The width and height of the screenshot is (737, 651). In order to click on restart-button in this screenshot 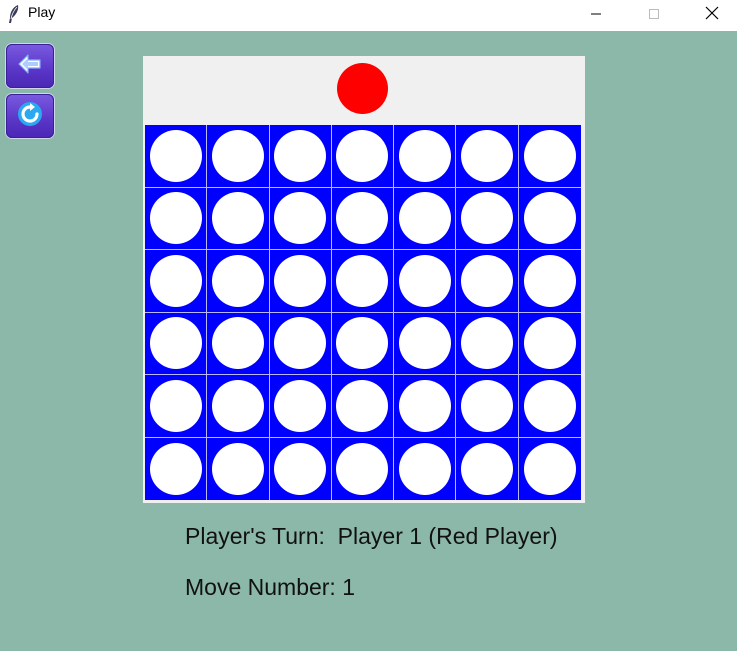, I will do `click(30, 116)`.